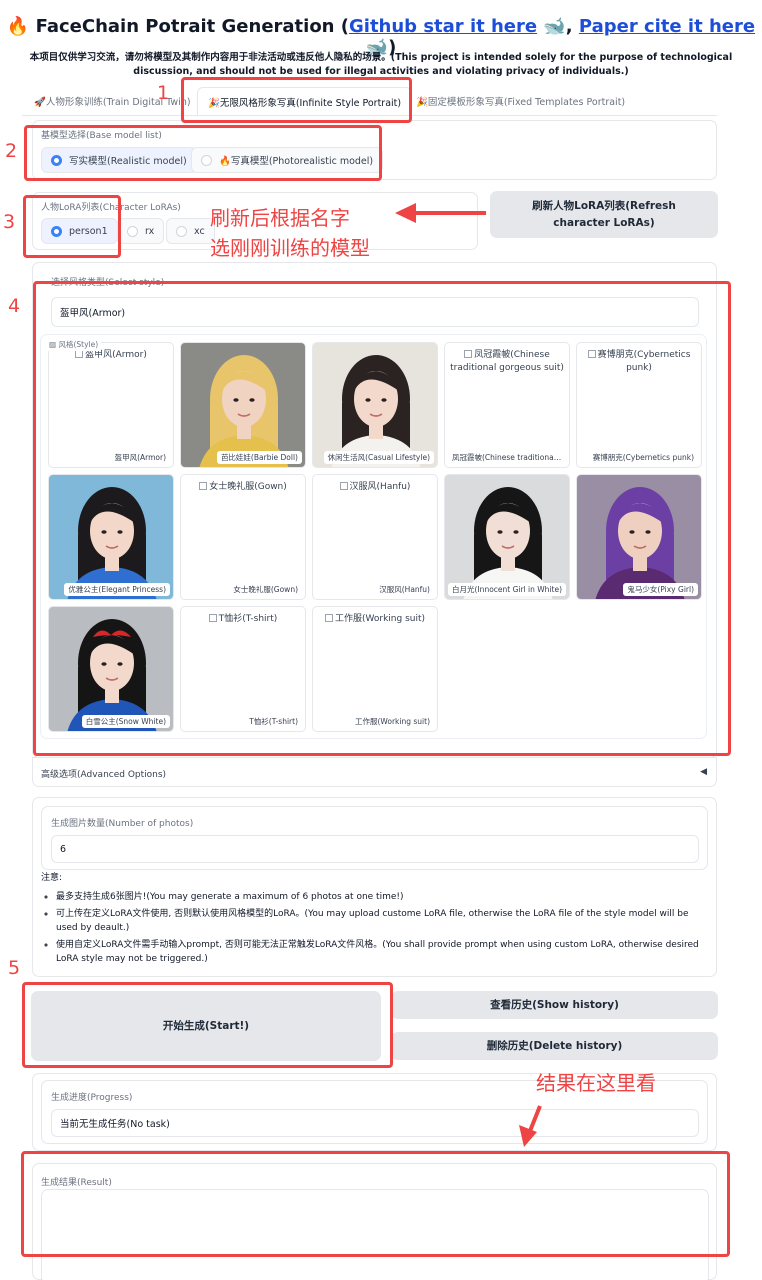  What do you see at coordinates (74, 344) in the screenshot?
I see `gallery-label: ▨ 风格(Style)` at bounding box center [74, 344].